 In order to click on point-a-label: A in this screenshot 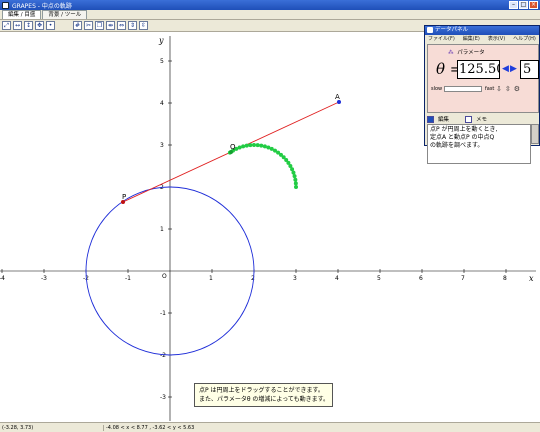, I will do `click(337, 97)`.